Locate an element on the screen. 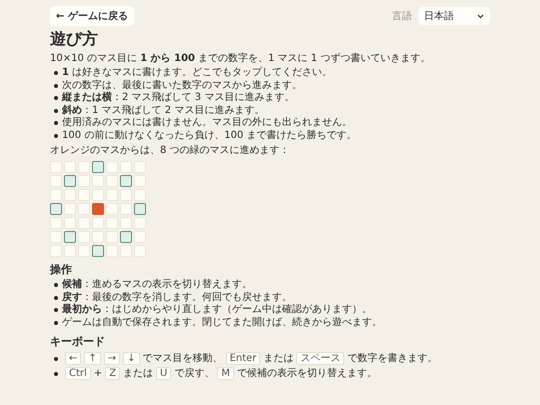 This screenshot has height=405, width=540. controls-item: 戻す：最後の数字を消します。何回でも戻せます。 is located at coordinates (177, 297).